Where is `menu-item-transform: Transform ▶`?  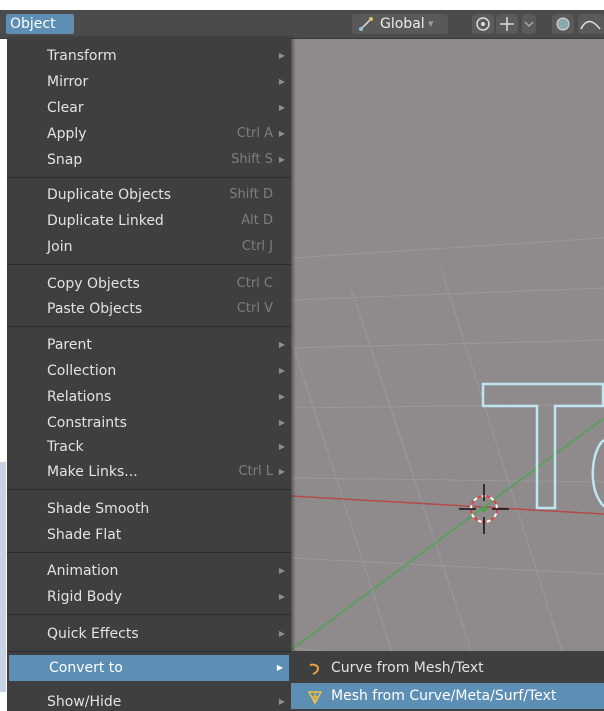 menu-item-transform: Transform ▶ is located at coordinates (149, 56).